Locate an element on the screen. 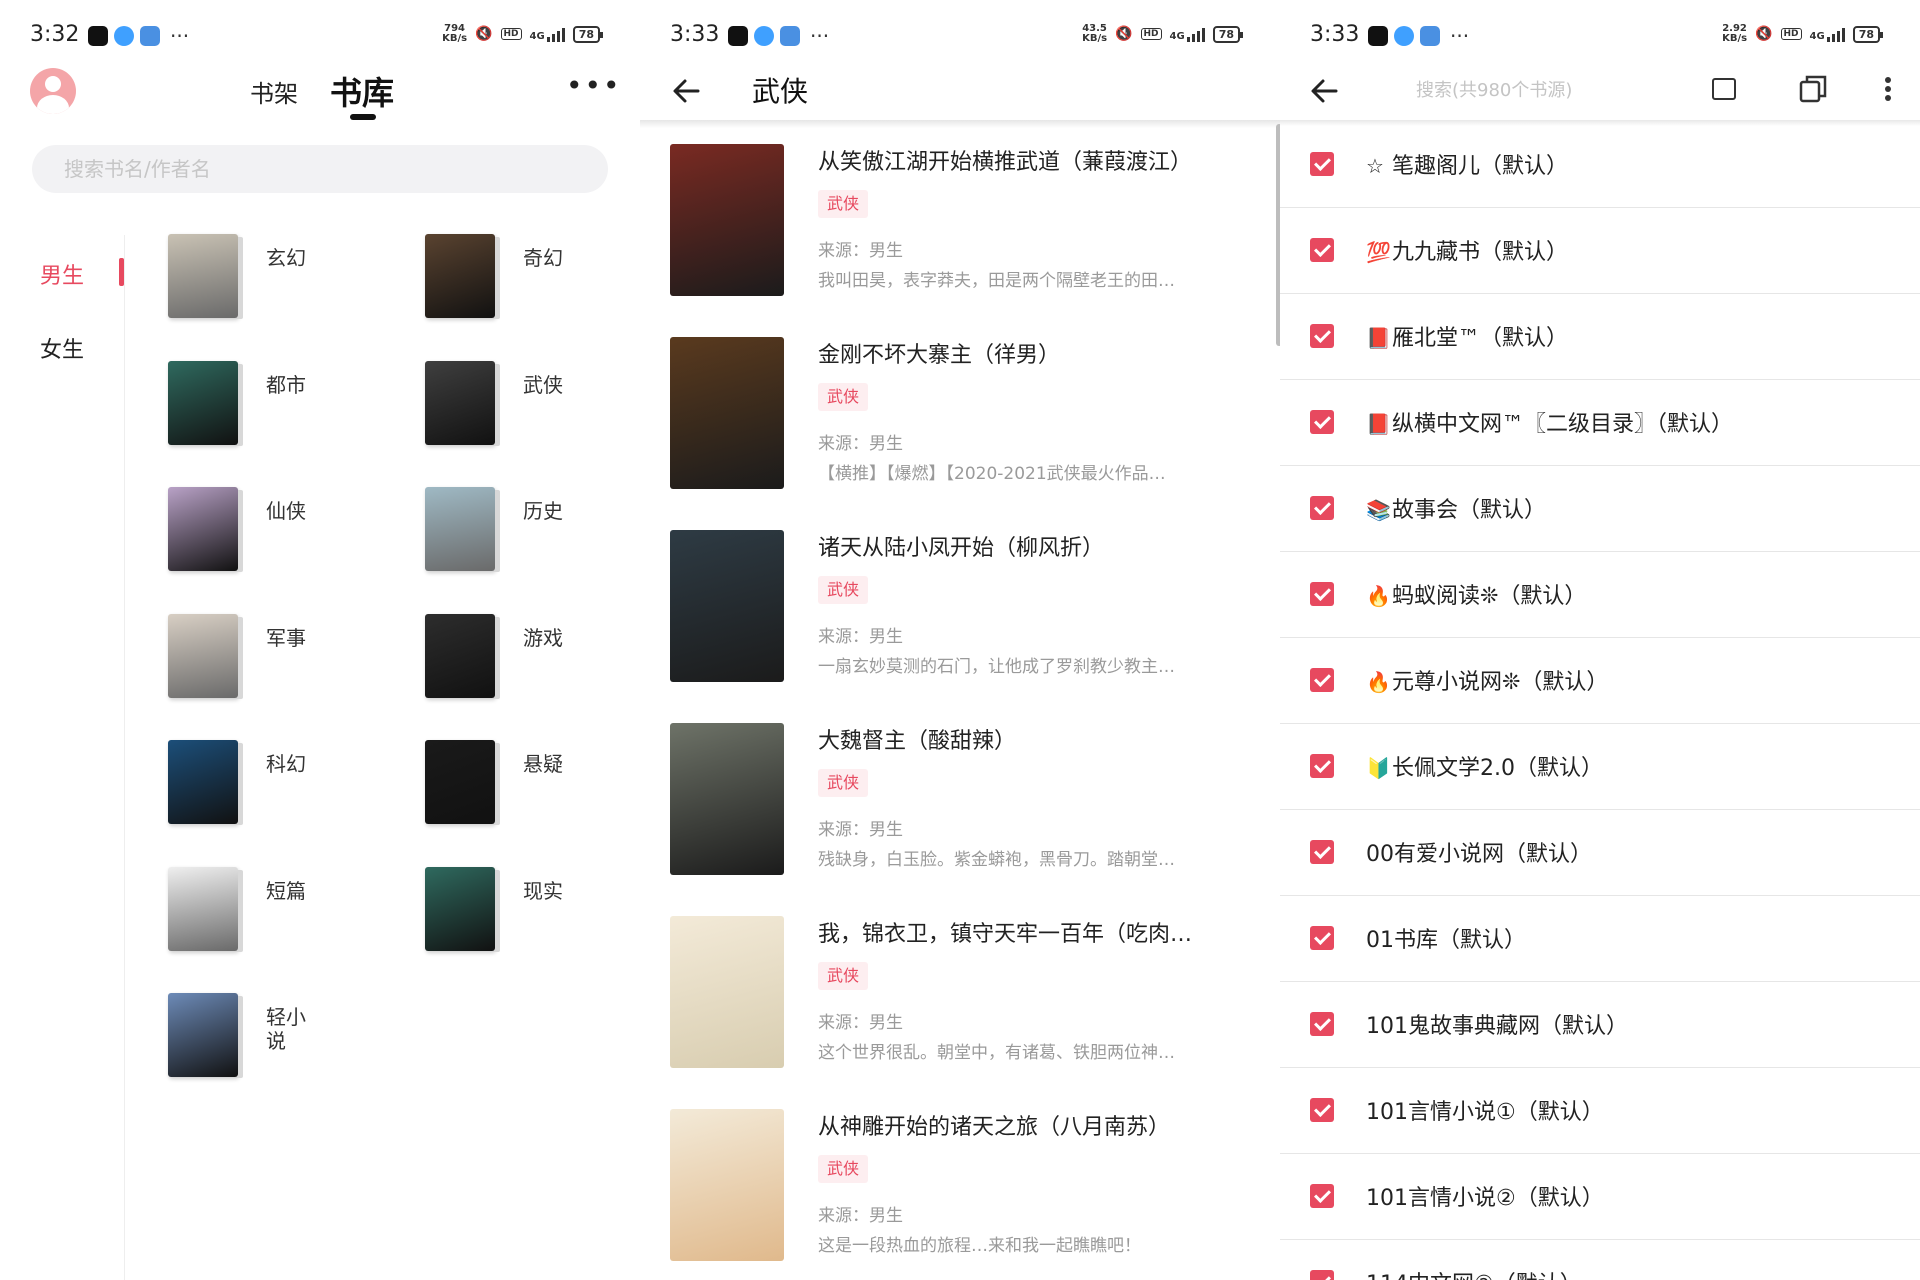  signal-icon: 4G is located at coordinates (1187, 34).